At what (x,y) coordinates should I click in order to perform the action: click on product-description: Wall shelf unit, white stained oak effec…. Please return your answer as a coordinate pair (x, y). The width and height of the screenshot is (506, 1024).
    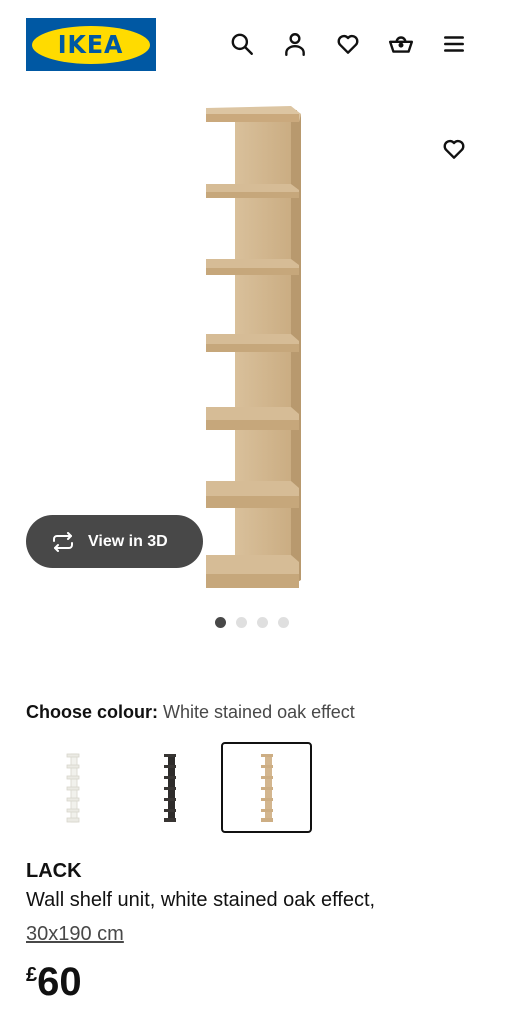
    Looking at the image, I should click on (201, 900).